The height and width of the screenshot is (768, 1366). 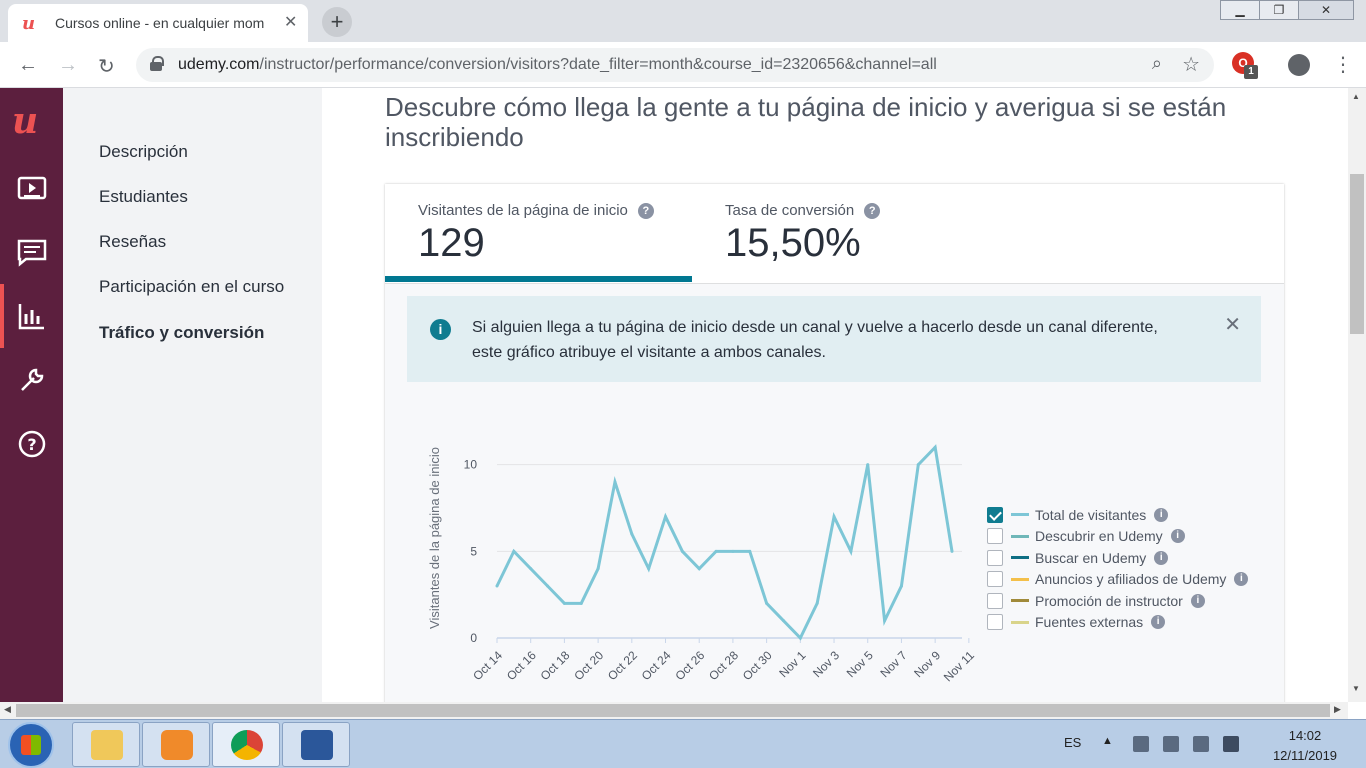 What do you see at coordinates (1141, 744) in the screenshot?
I see `network-icon` at bounding box center [1141, 744].